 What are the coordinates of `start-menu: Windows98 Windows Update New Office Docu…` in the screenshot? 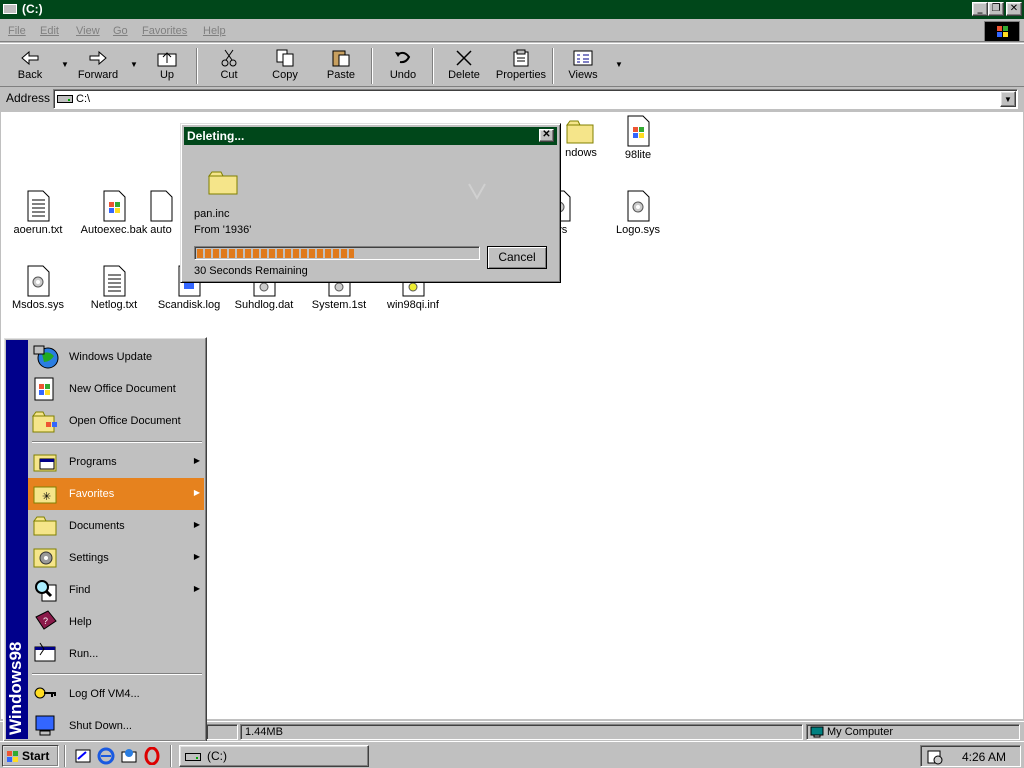 It's located at (105, 539).